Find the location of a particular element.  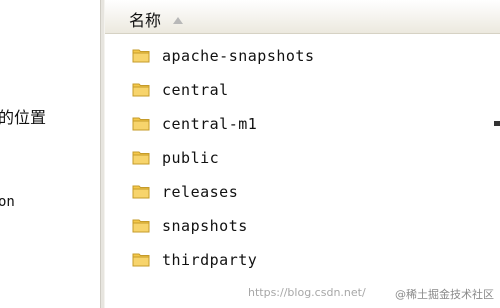

column-header-name-label-wrap: 名称 is located at coordinates (156, 19).